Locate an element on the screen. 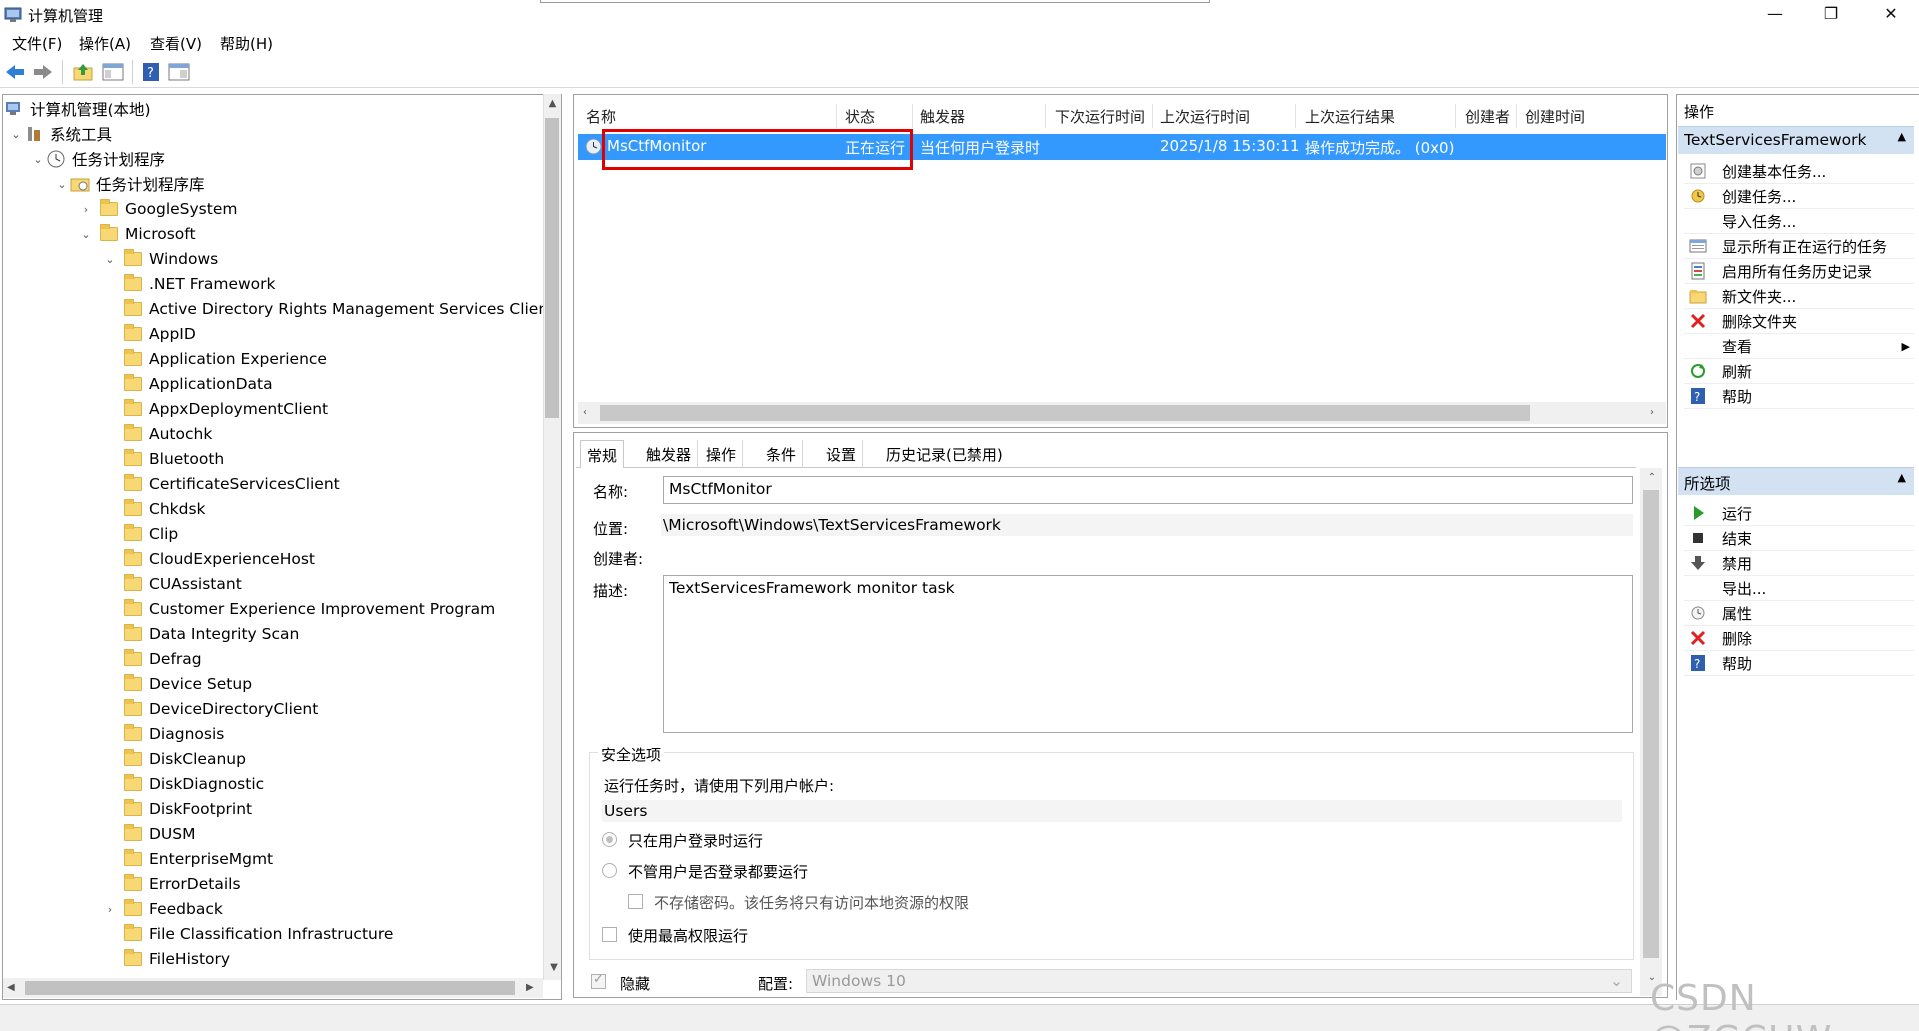 The height and width of the screenshot is (1031, 1919). up-folder-icon is located at coordinates (83, 72).